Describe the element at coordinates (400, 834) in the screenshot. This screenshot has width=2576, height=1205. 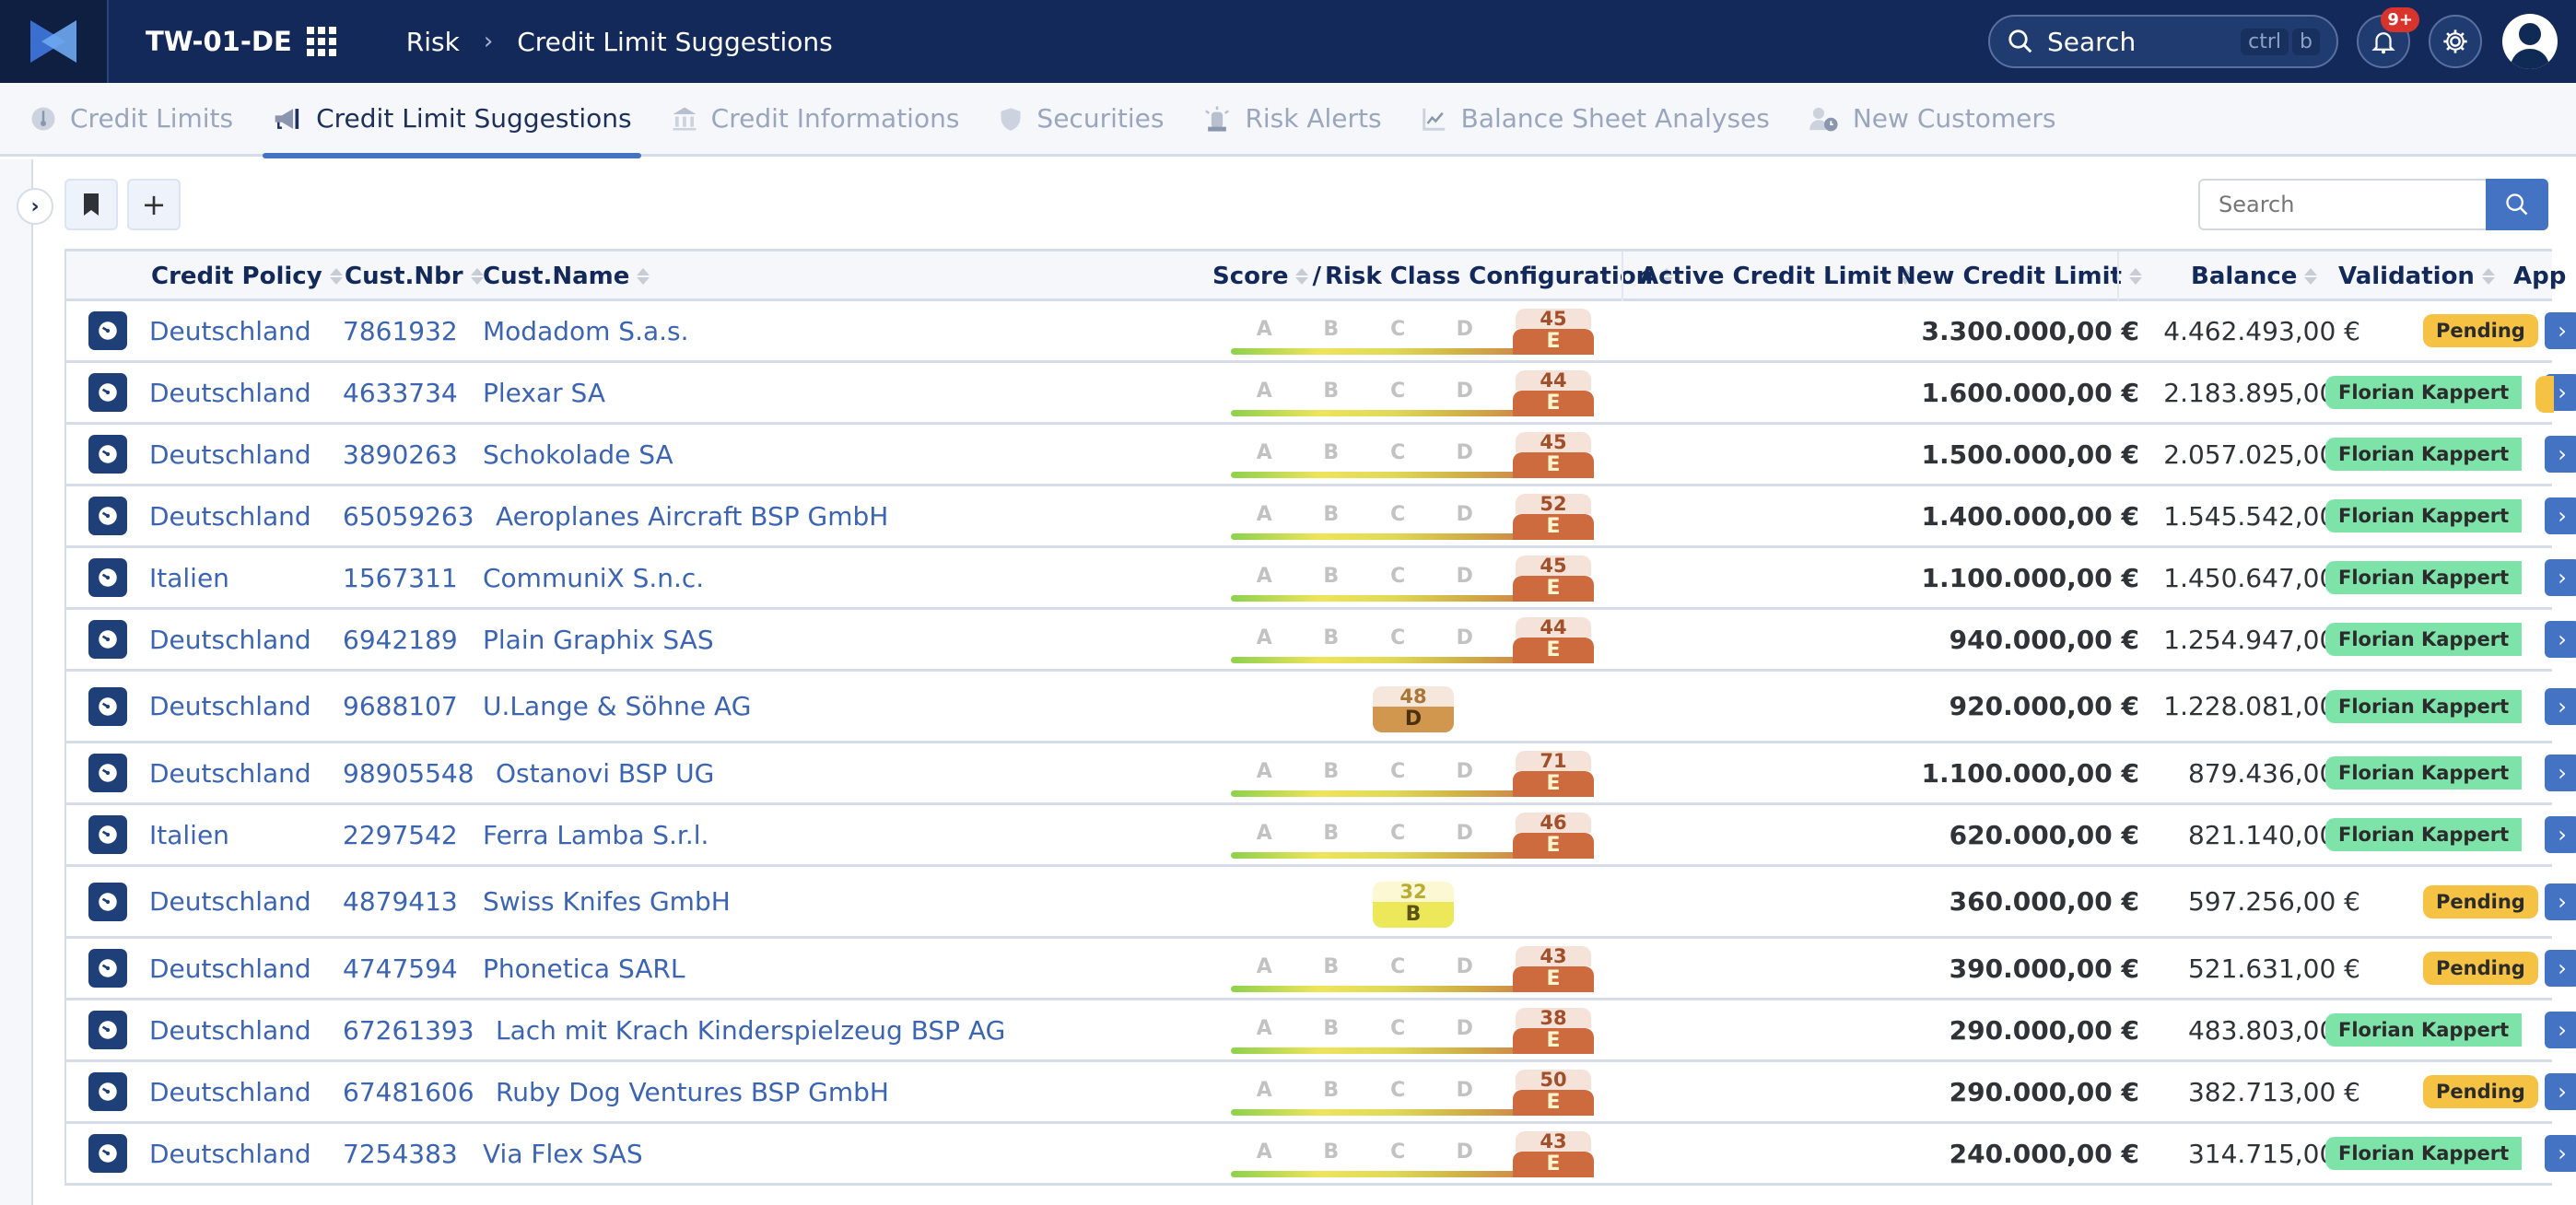
I see `customer-number-link: 2297542` at that location.